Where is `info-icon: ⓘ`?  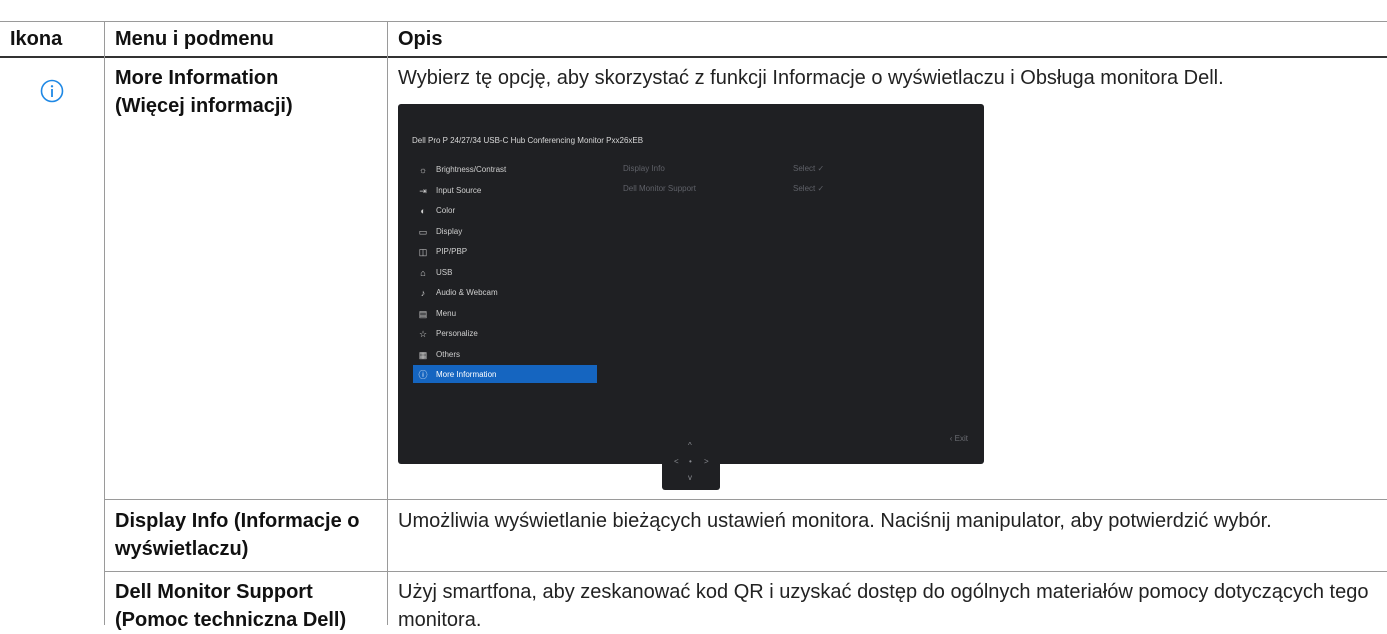 info-icon: ⓘ is located at coordinates (423, 375).